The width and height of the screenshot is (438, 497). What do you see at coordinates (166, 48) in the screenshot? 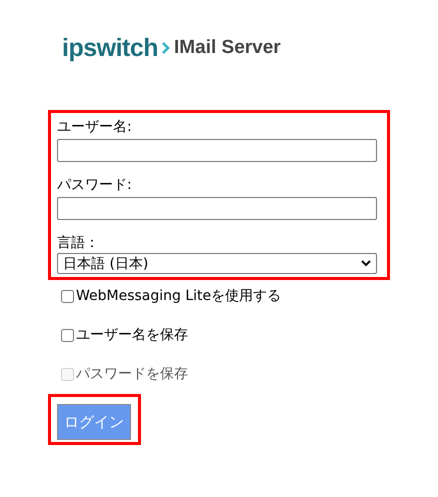
I see `chevron-icon` at bounding box center [166, 48].